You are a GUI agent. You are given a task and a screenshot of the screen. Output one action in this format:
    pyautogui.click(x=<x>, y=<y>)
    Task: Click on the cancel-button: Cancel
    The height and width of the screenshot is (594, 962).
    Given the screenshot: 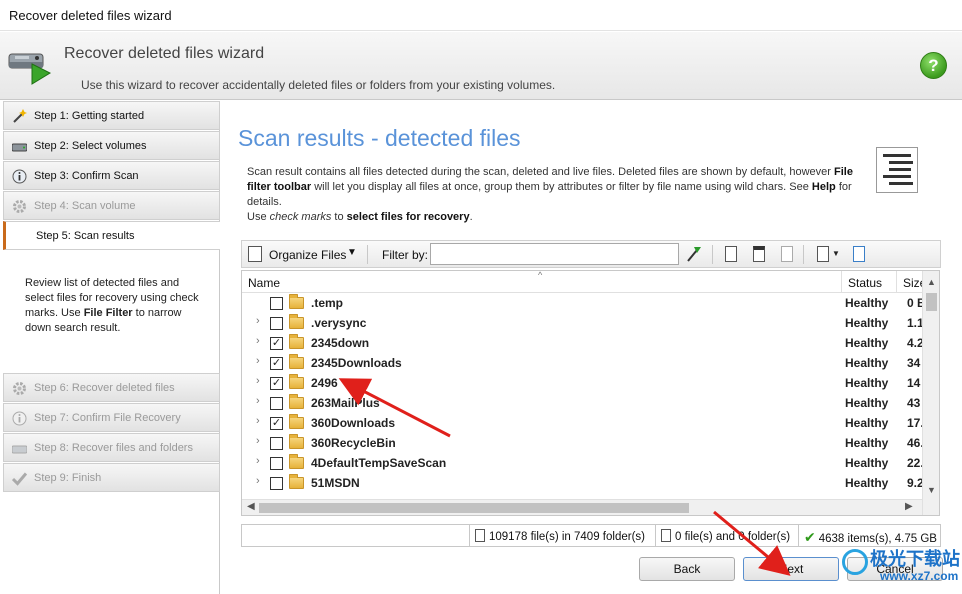 What is the action you would take?
    pyautogui.click(x=895, y=569)
    